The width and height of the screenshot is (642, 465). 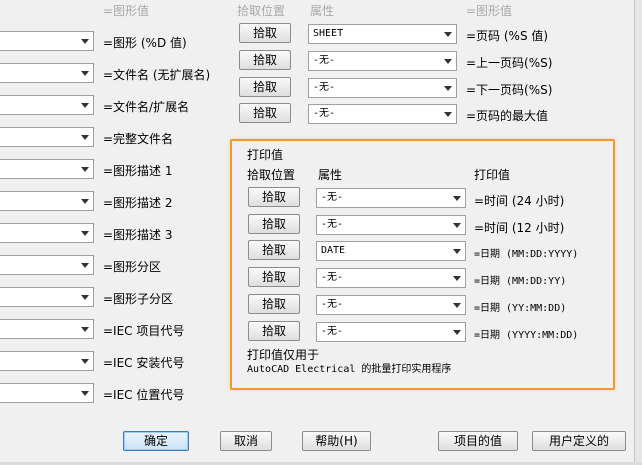 I want to click on header-pick-position: 拾取位置, so click(x=261, y=11).